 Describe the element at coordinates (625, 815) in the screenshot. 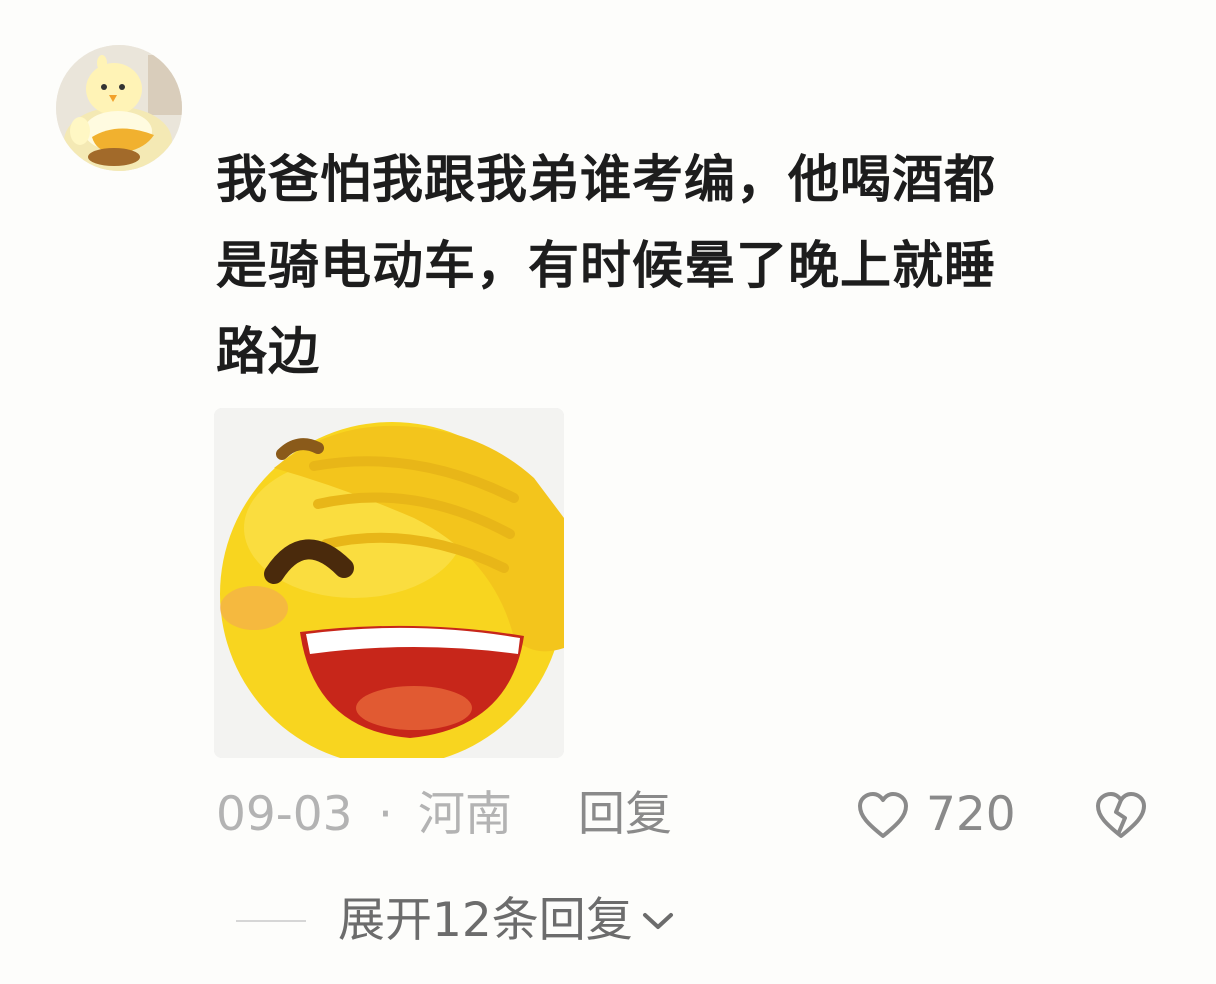

I see `reply-button: 回复` at that location.